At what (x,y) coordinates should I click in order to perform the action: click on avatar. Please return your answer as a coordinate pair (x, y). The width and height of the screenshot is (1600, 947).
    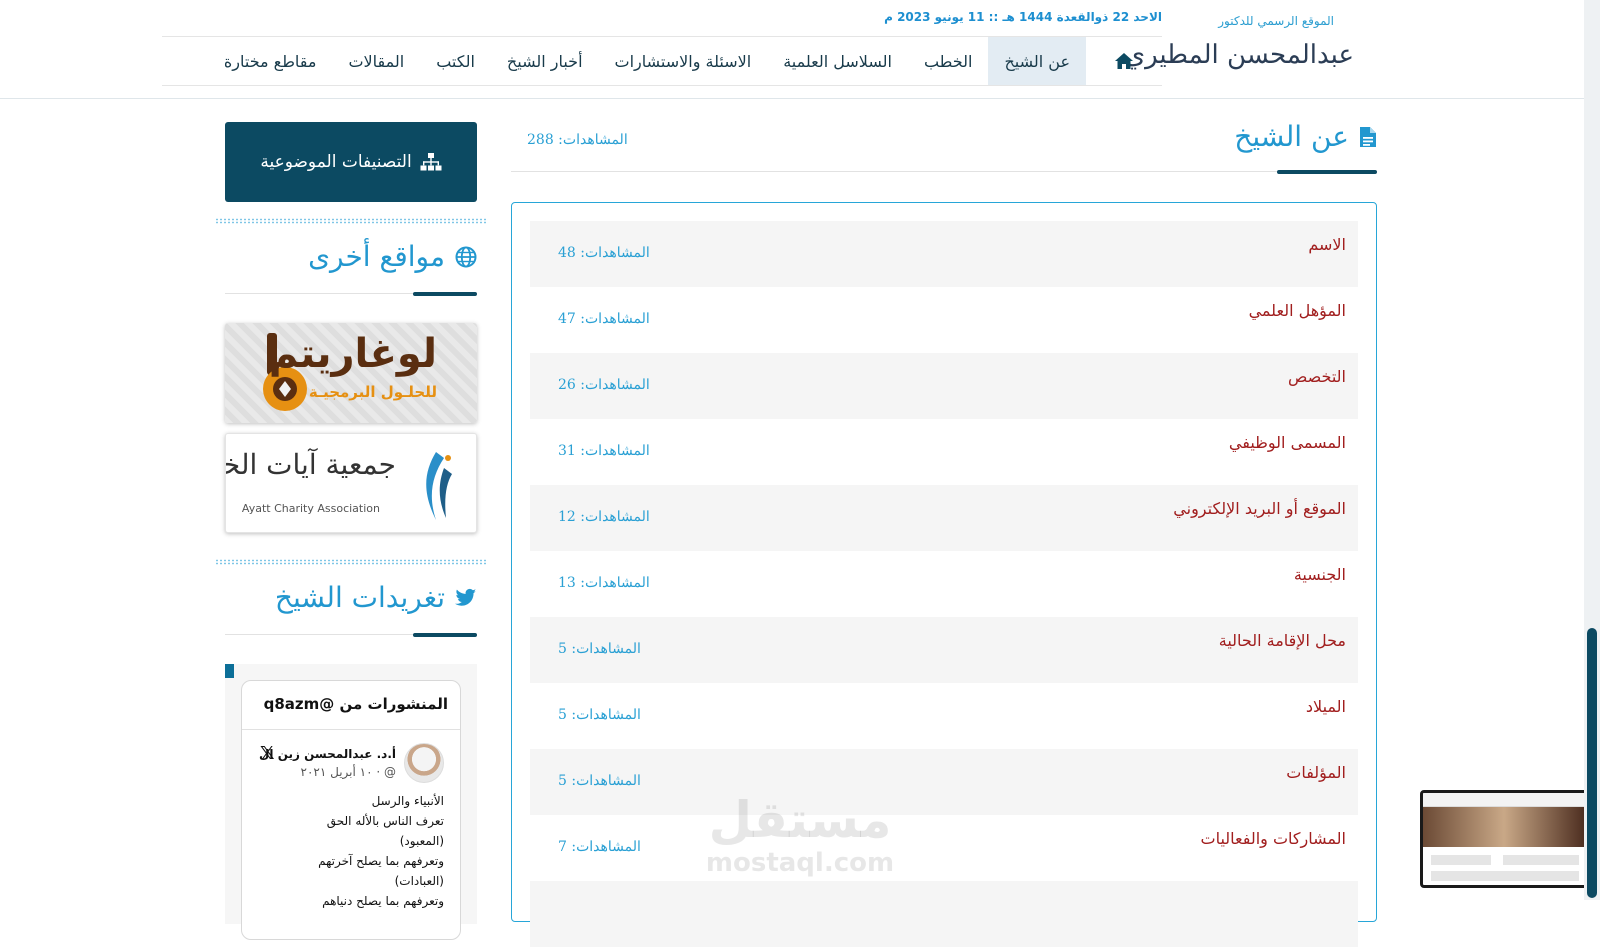
    Looking at the image, I should click on (424, 763).